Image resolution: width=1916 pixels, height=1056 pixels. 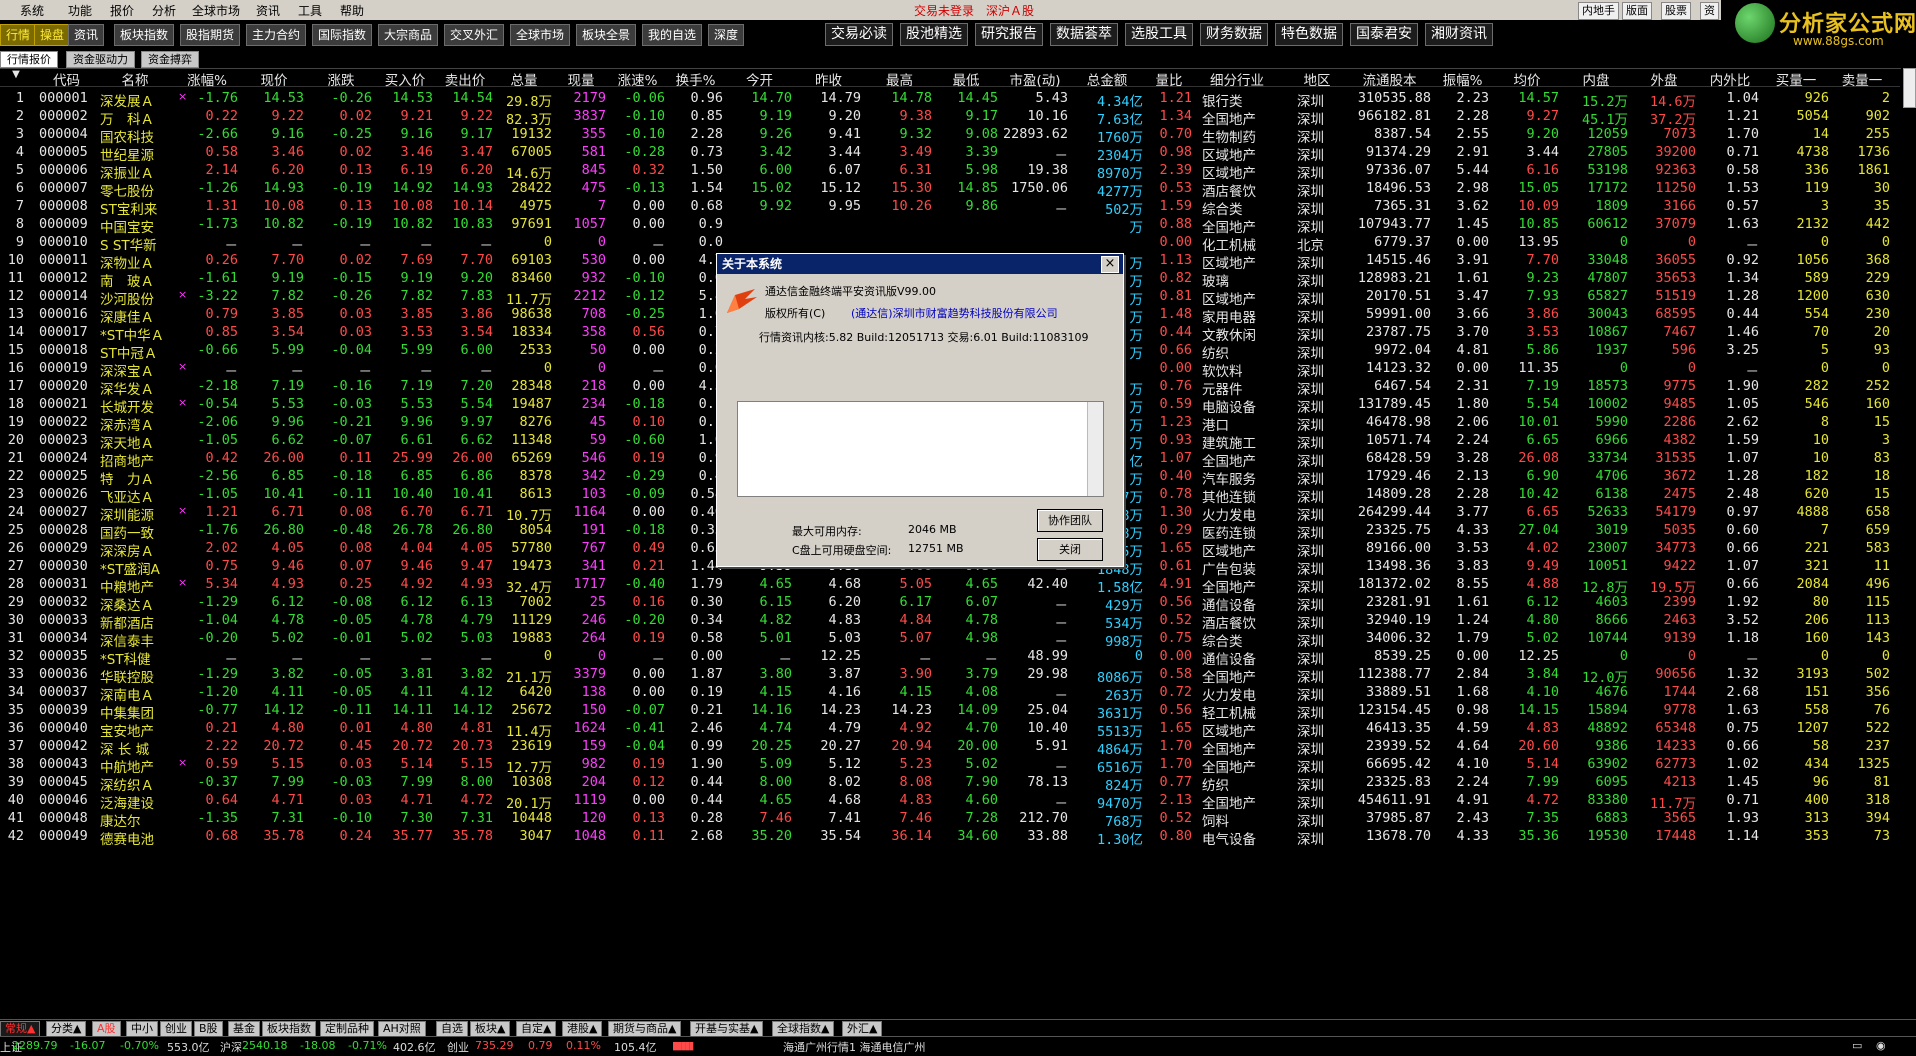 What do you see at coordinates (490, 1029) in the screenshot?
I see `bottom-tab: 板块▲` at bounding box center [490, 1029].